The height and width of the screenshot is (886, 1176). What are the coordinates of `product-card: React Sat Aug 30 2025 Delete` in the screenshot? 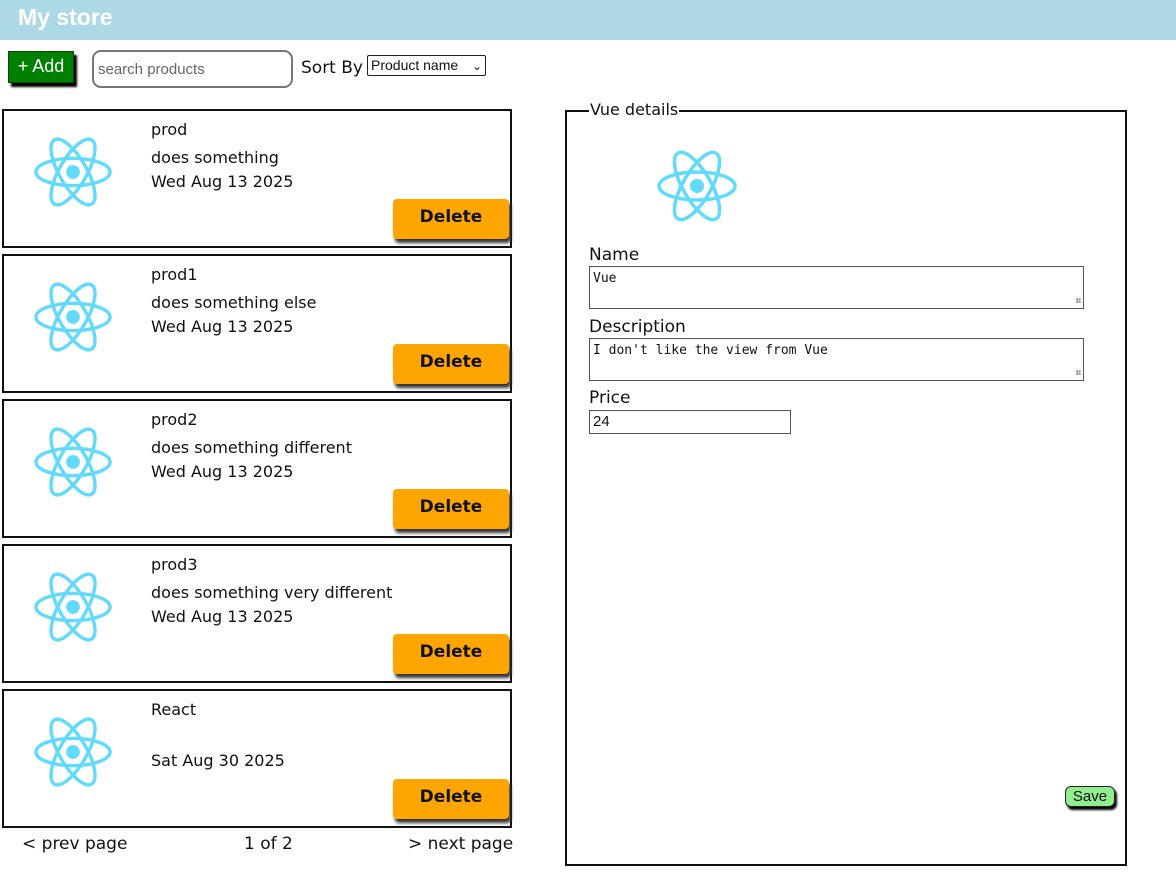 It's located at (257, 758).